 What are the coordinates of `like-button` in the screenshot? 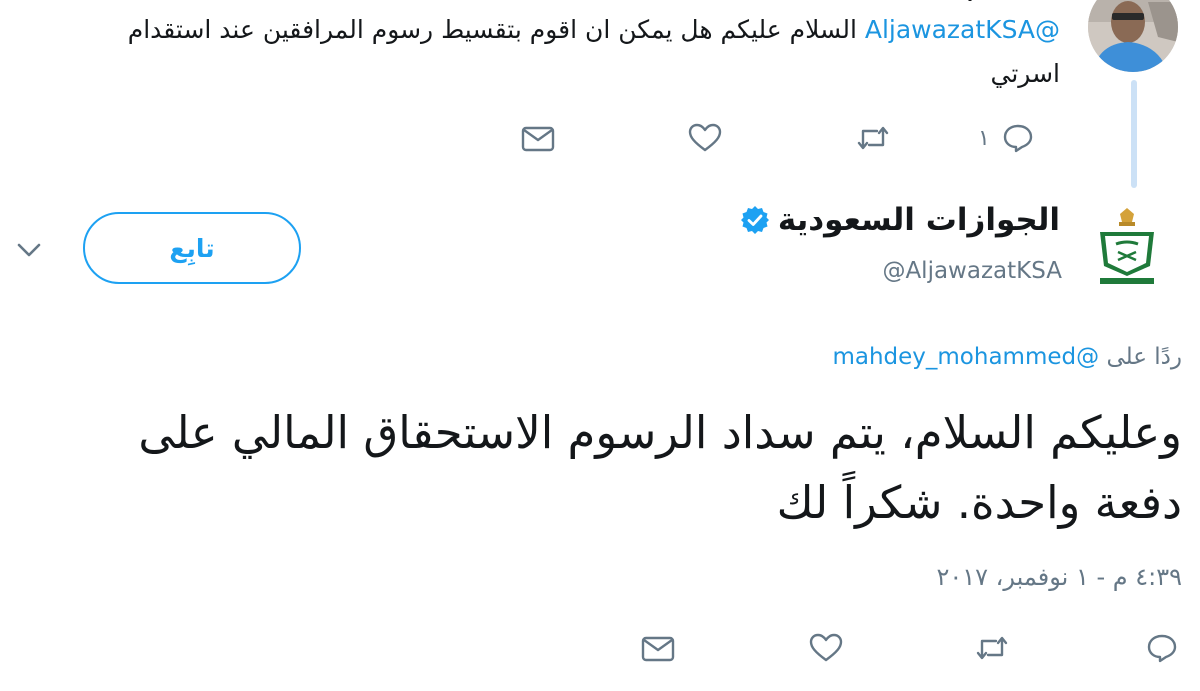 It's located at (826, 648).